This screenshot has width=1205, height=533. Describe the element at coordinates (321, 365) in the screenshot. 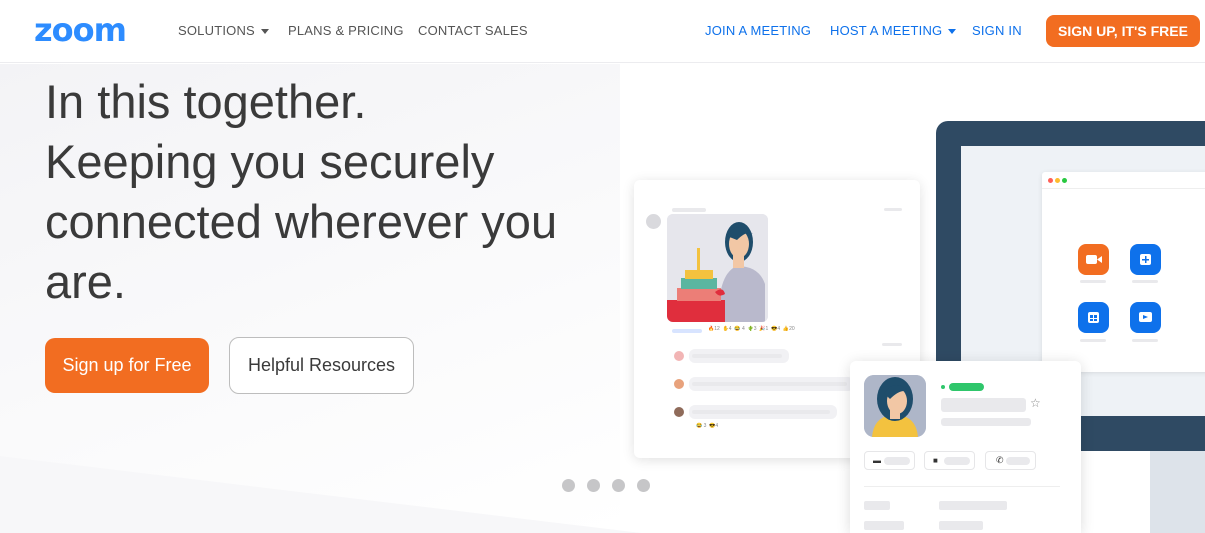

I see `helpful-resources-button: Helpful Resources` at that location.